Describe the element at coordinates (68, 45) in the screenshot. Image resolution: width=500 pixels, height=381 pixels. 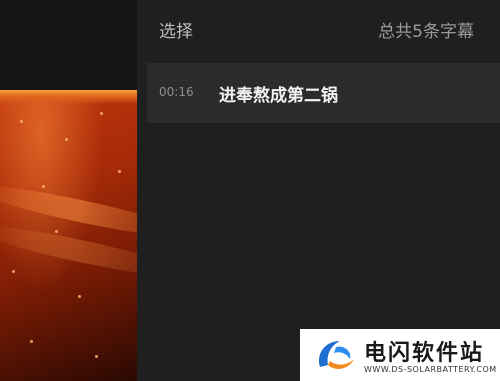
I see `video-letterbox` at that location.